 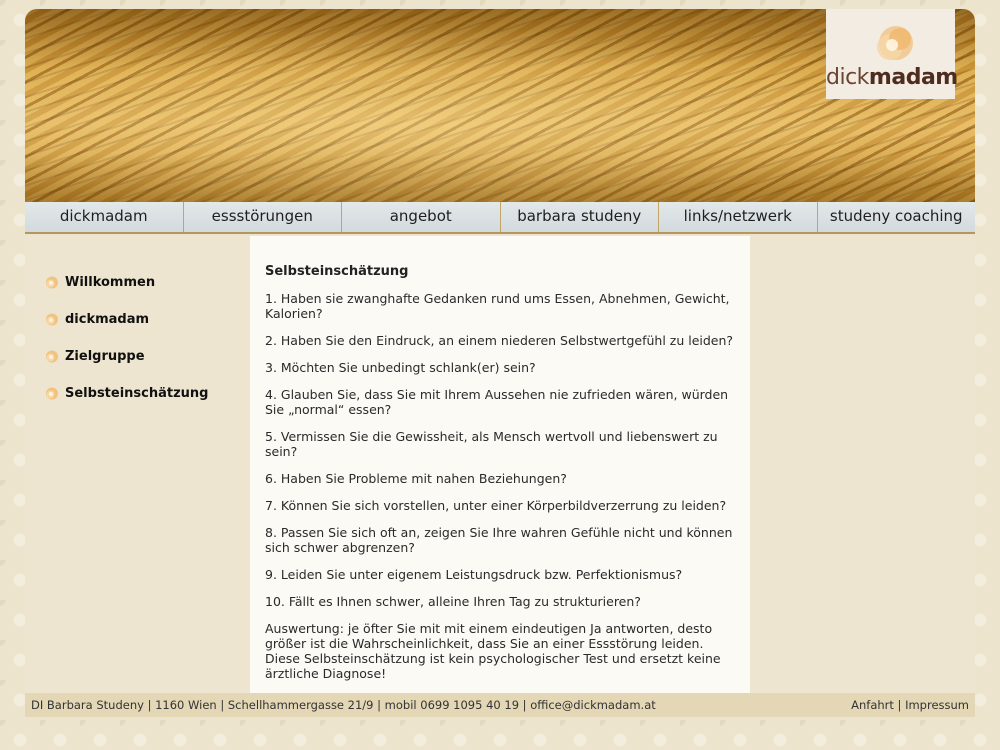 What do you see at coordinates (105, 356) in the screenshot?
I see `sidebar-item-label: Zielgruppe` at bounding box center [105, 356].